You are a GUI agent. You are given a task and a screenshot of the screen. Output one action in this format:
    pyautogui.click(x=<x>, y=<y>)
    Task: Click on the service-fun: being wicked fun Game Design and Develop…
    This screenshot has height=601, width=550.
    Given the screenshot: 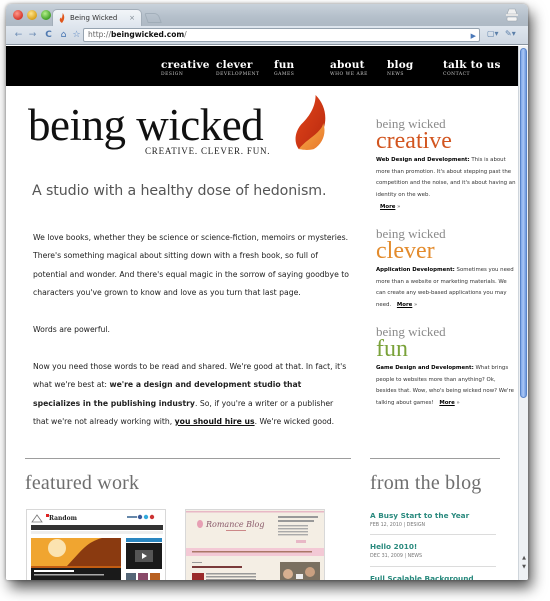 What is the action you would take?
    pyautogui.click(x=446, y=367)
    